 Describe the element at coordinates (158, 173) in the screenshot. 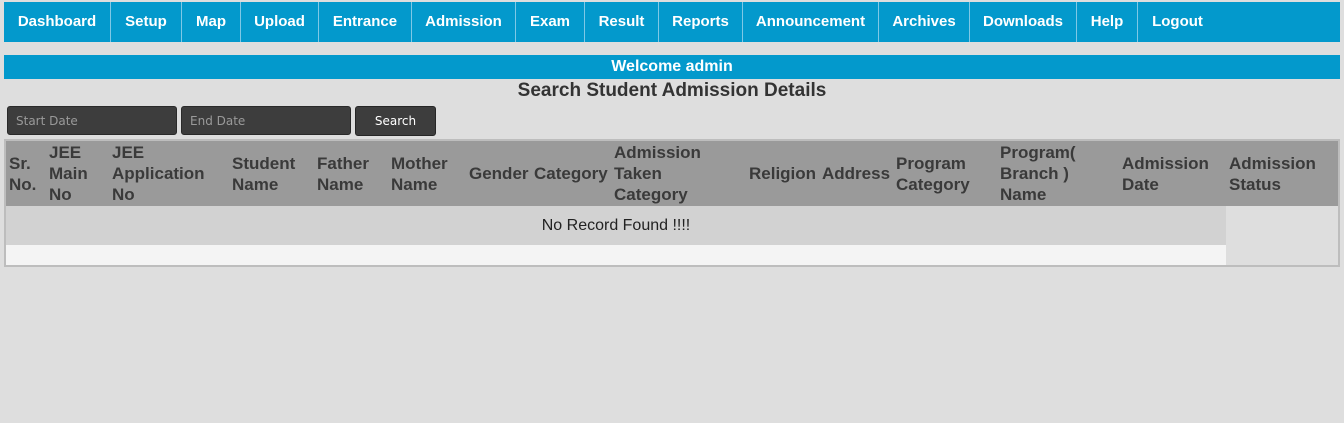

I see `column-header: JEE Application No` at that location.